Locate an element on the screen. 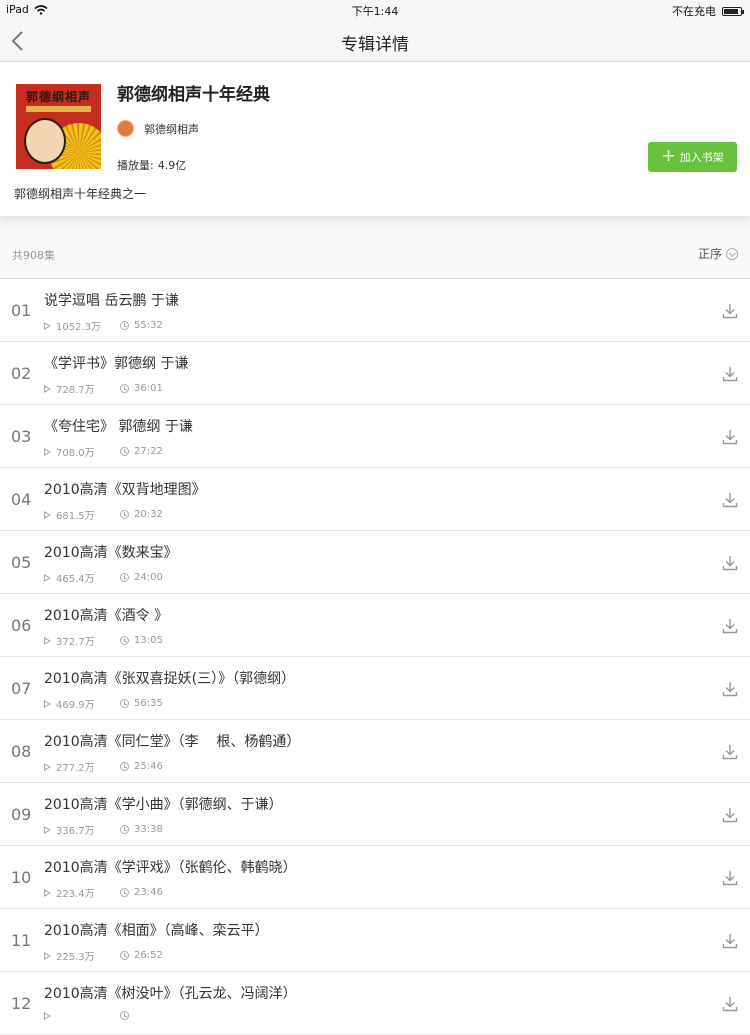 The image size is (750, 1035). episode-row: 09 2010高清《学小曲》（郭德纲、于谦） 336.7万 33:38 is located at coordinates (375, 814).